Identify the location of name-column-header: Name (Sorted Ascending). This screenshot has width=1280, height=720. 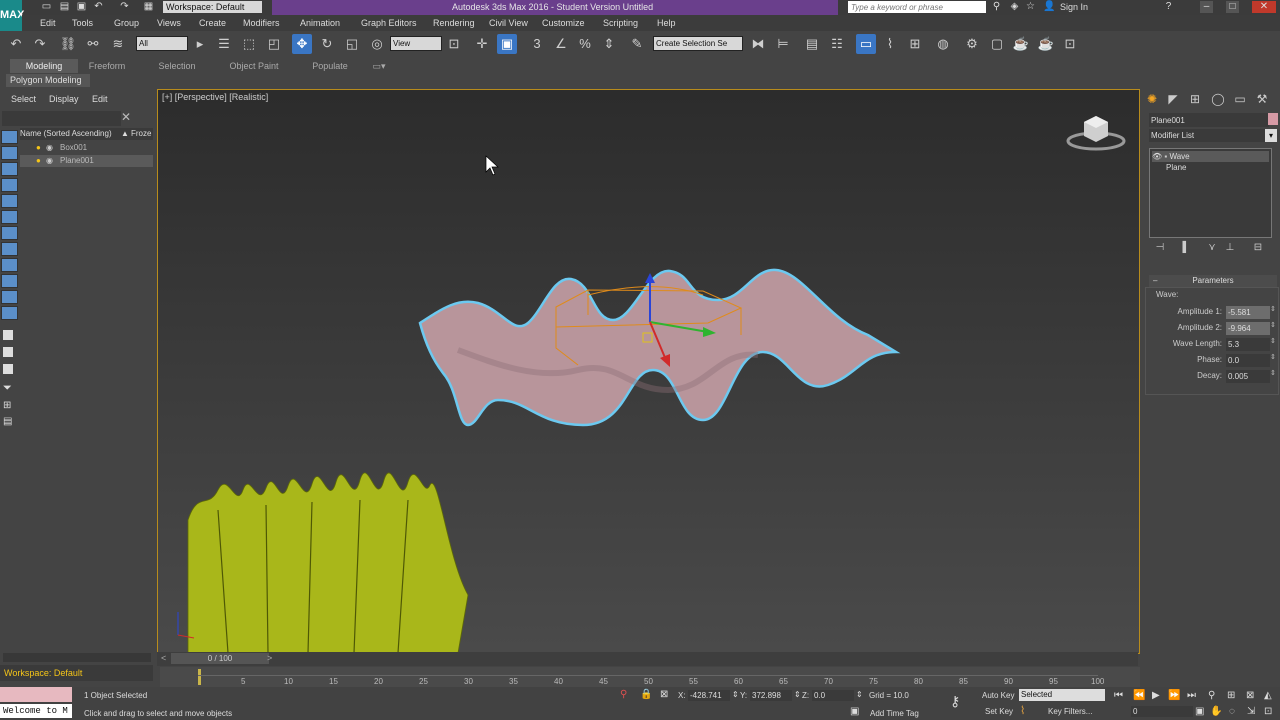
(66, 133).